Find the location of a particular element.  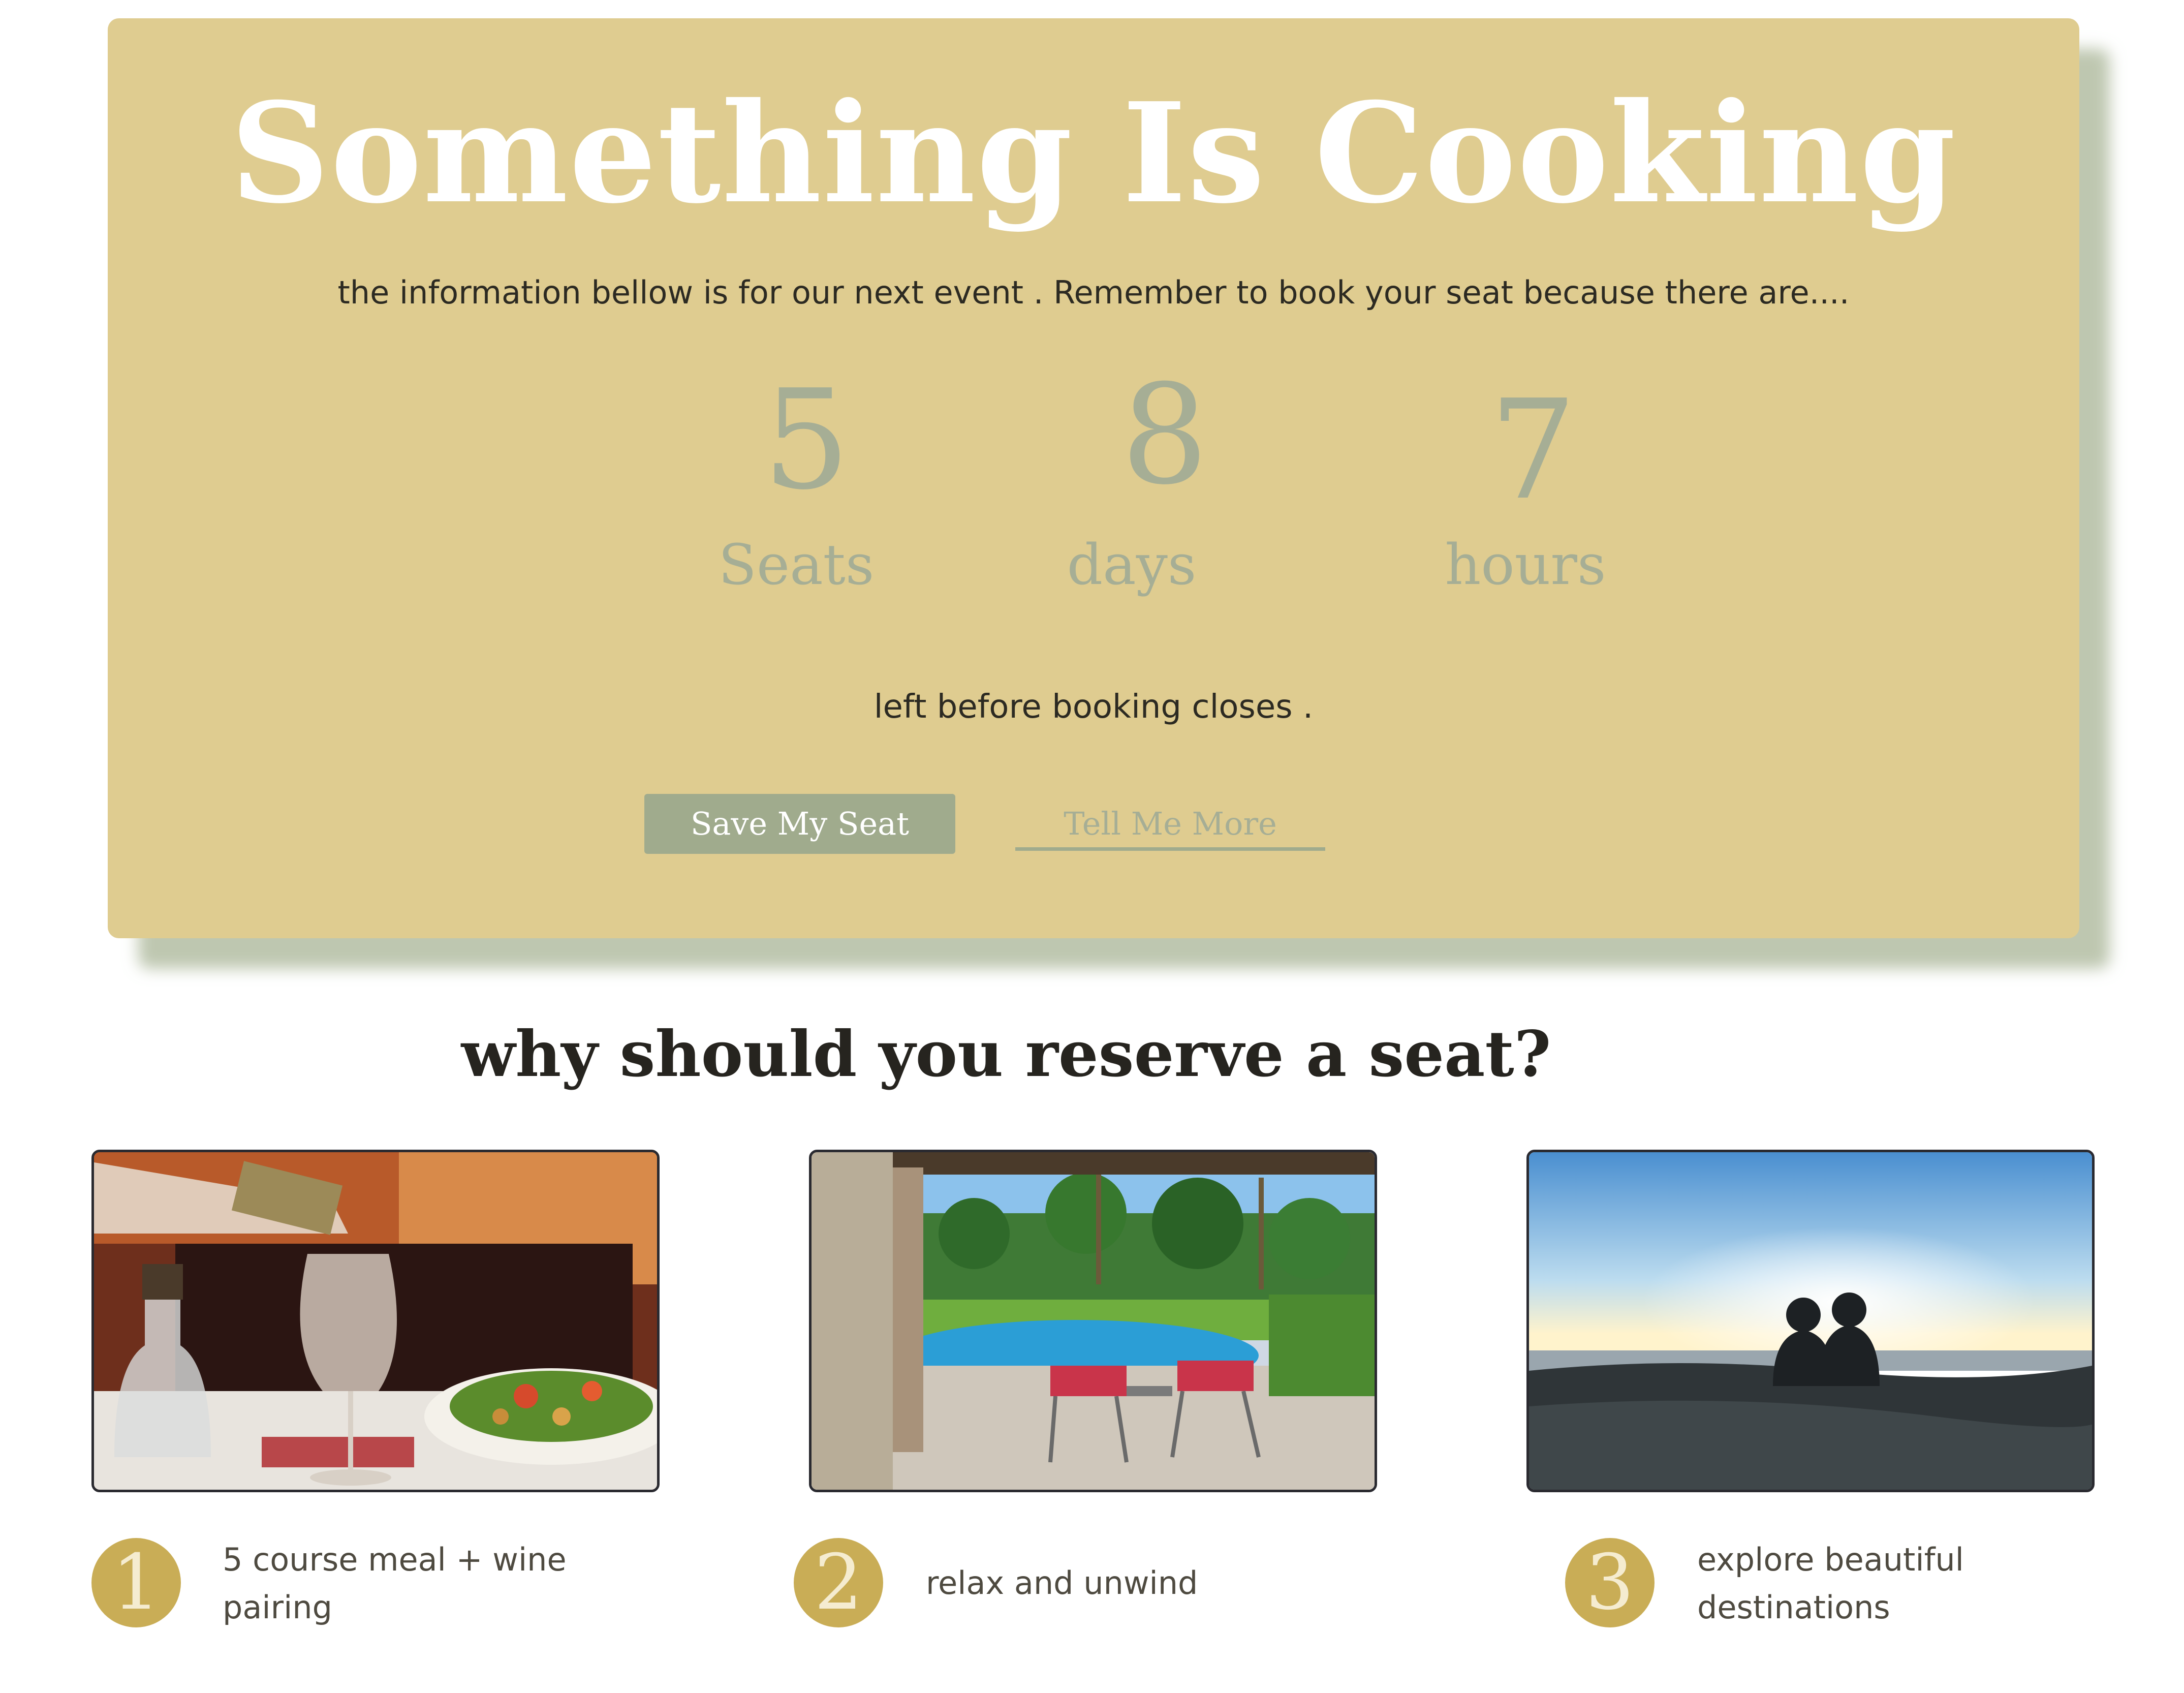

booking-closes-text: left before booking closes . is located at coordinates (1093, 707).